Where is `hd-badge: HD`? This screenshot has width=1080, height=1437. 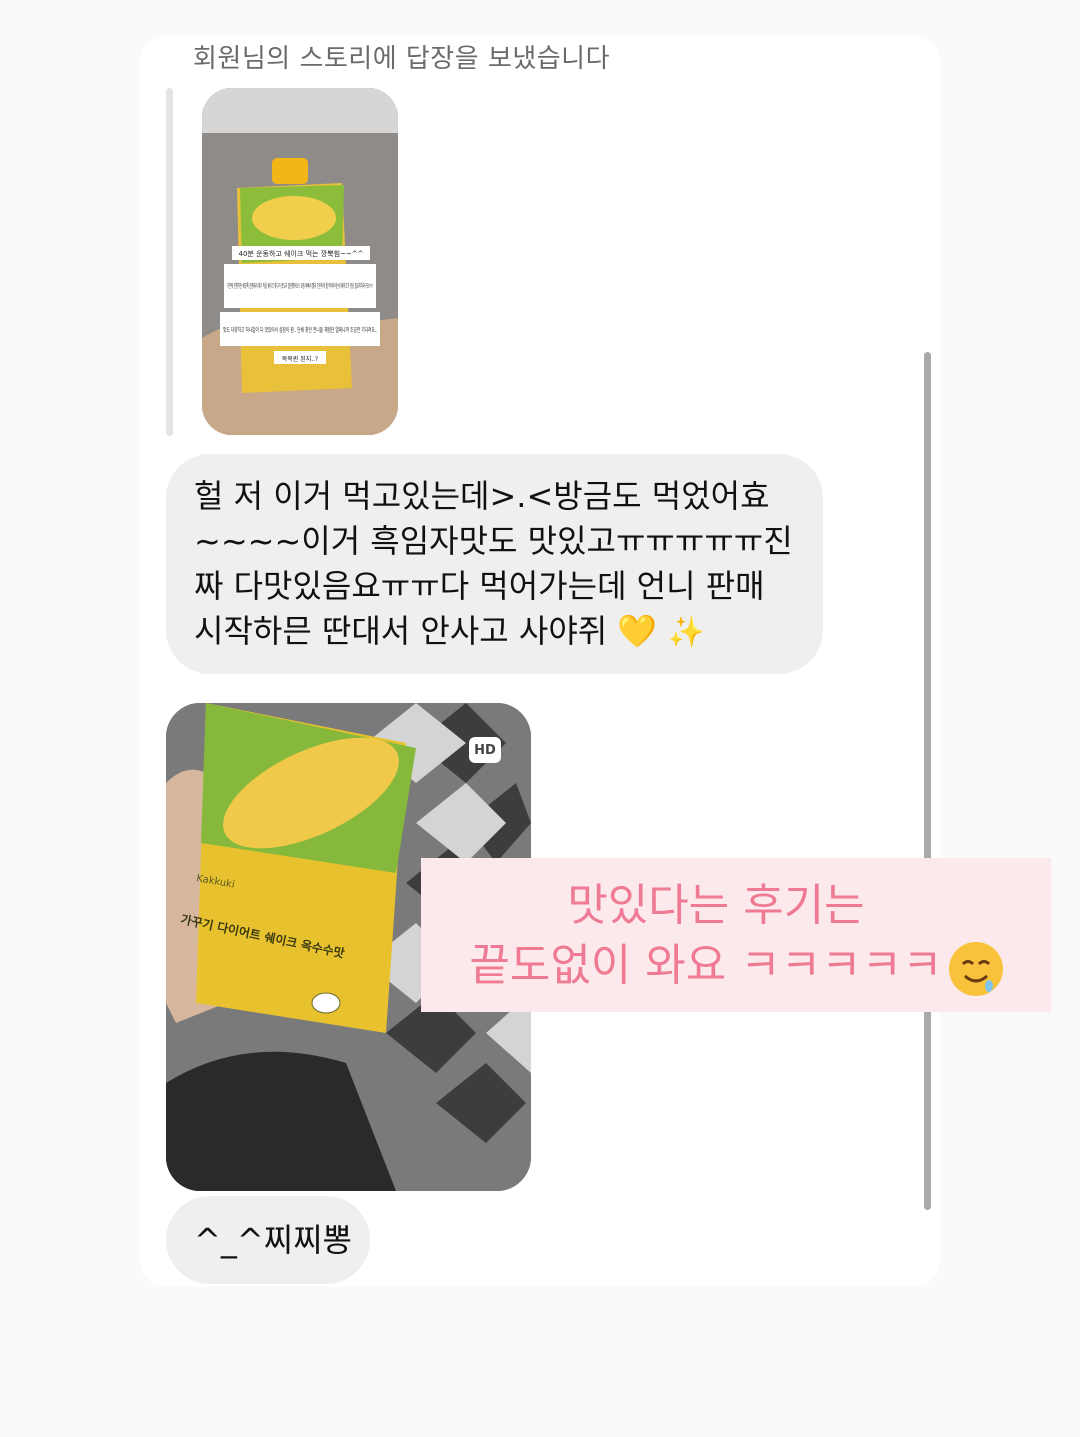 hd-badge: HD is located at coordinates (485, 750).